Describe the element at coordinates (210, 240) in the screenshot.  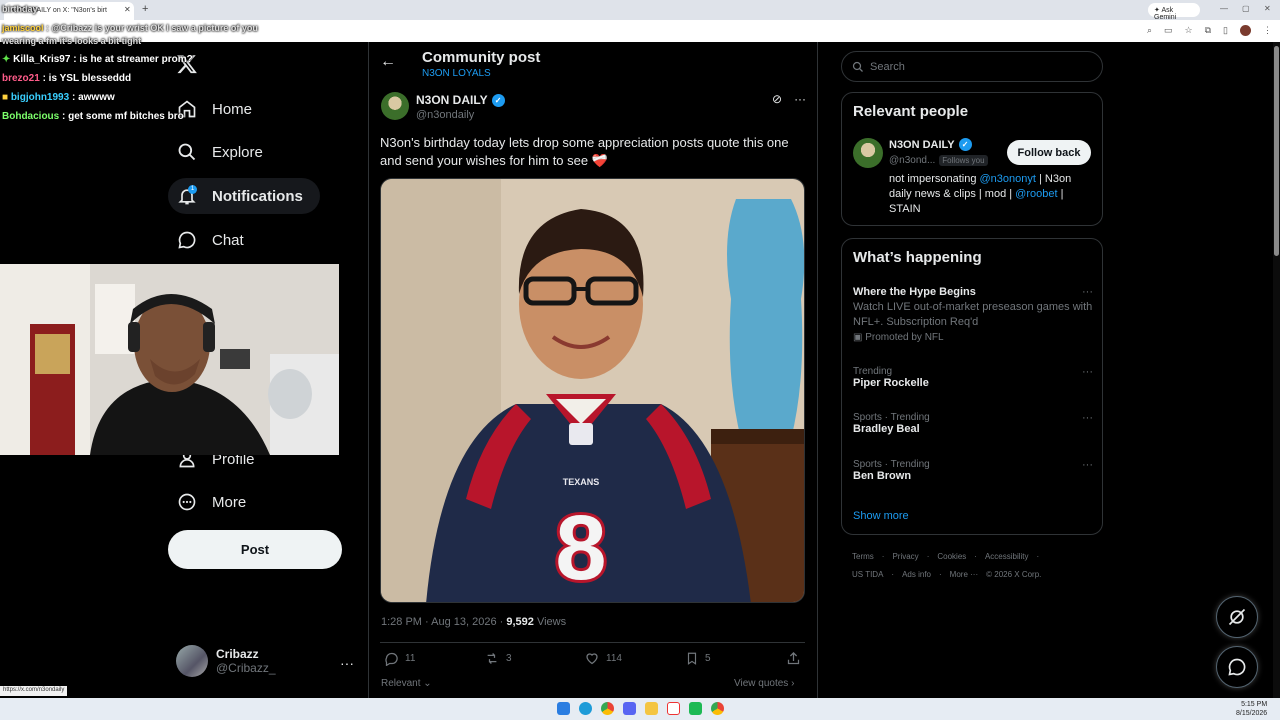
I see `nav-chat: Chat` at that location.